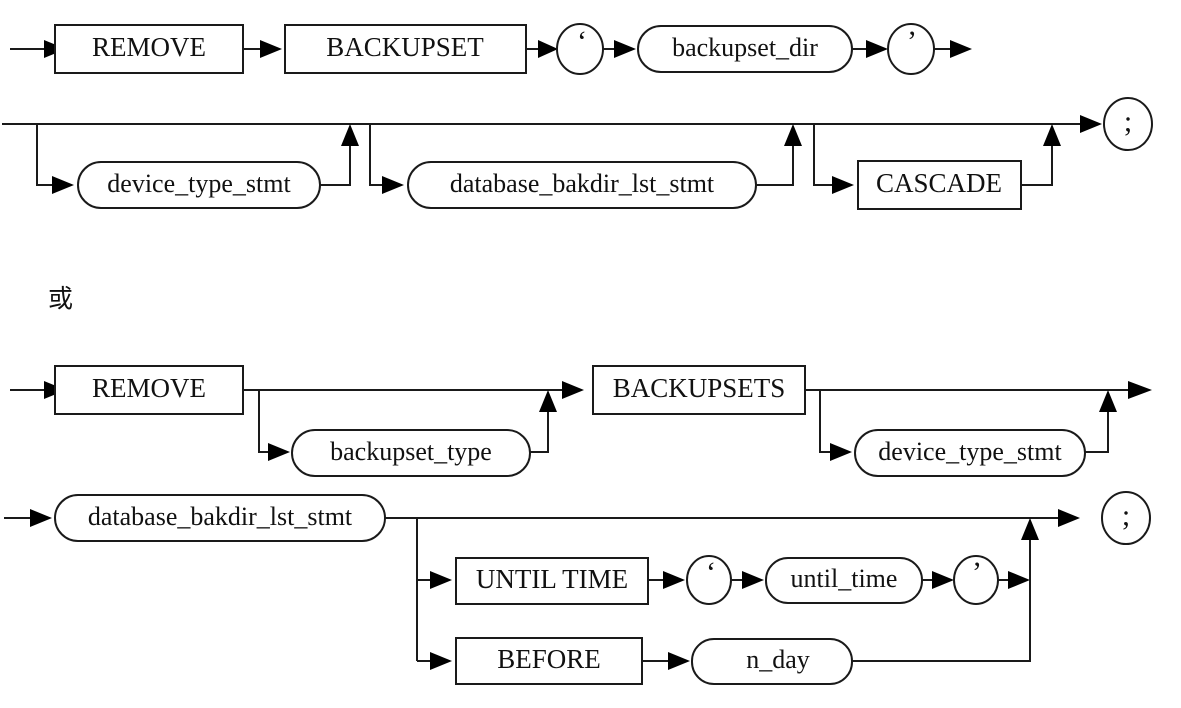 The width and height of the screenshot is (1181, 708). Describe the element at coordinates (977, 572) in the screenshot. I see `node-quote-close-2-label: ’` at that location.